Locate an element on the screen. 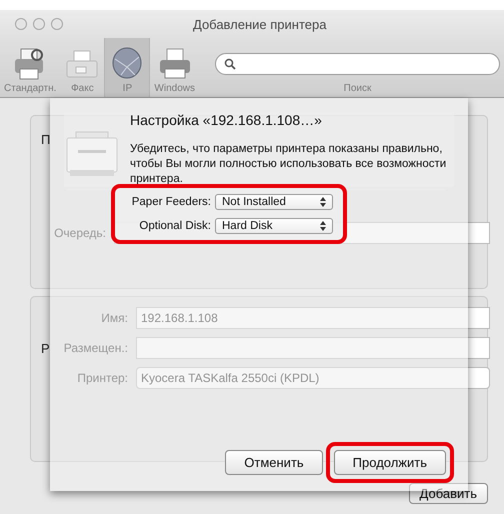  field-label: П is located at coordinates (45, 139).